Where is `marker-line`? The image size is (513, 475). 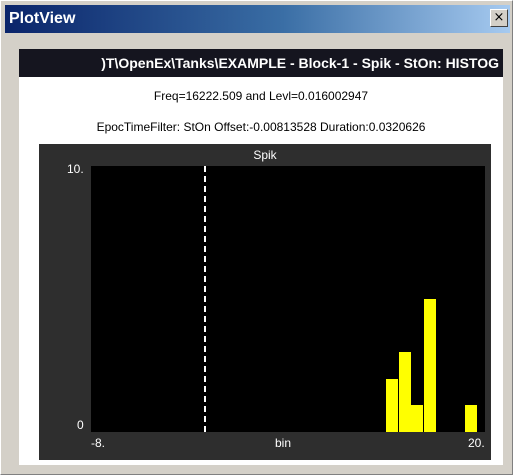
marker-line is located at coordinates (204, 299).